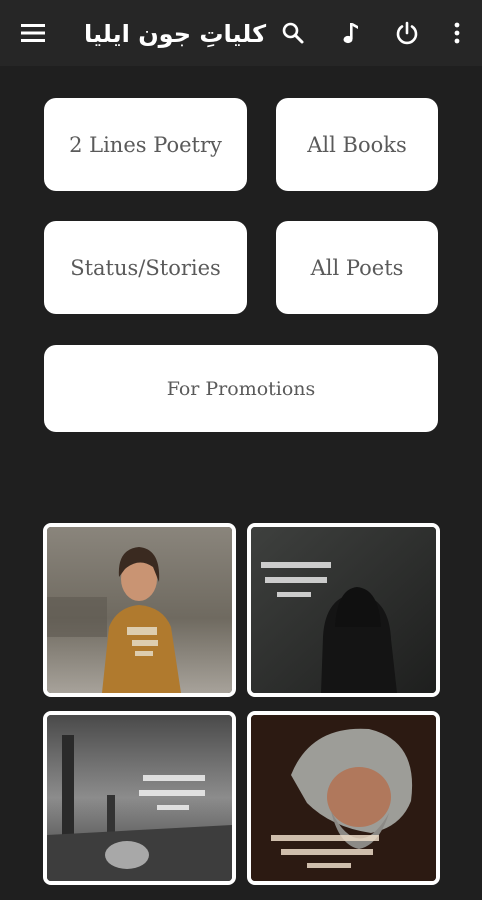  Describe the element at coordinates (293, 33) in the screenshot. I see `search-icon` at that location.